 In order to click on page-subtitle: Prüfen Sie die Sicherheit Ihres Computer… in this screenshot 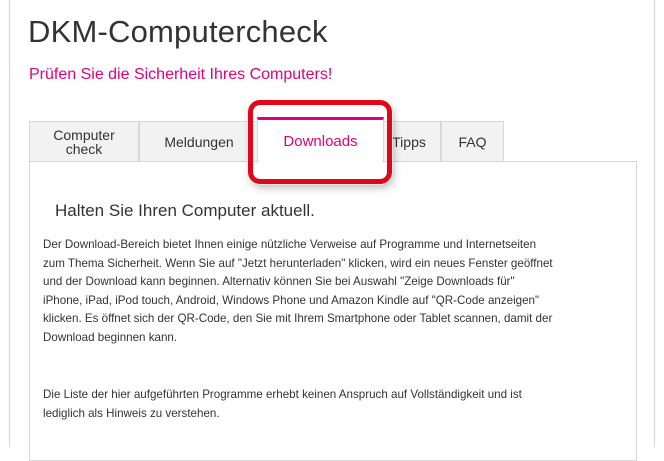, I will do `click(181, 74)`.